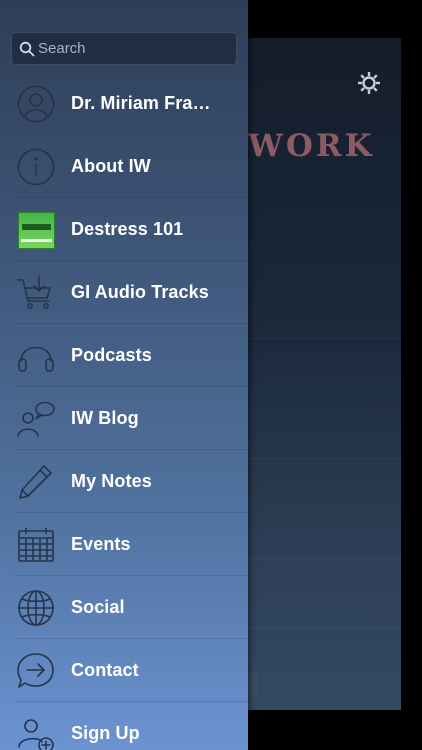 Image resolution: width=422 pixels, height=750 pixels. What do you see at coordinates (36, 671) in the screenshot?
I see `chat-arrow-icon` at bounding box center [36, 671].